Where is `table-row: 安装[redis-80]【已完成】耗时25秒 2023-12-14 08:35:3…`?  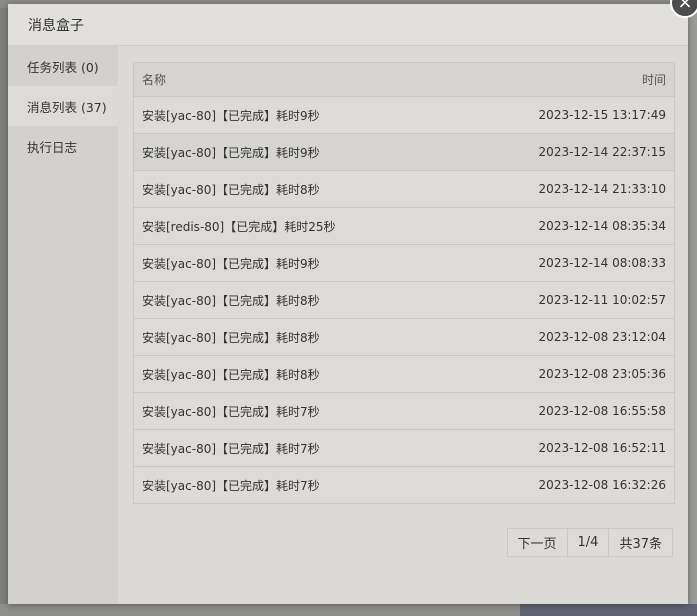 table-row: 安装[redis-80]【已完成】耗时25秒 2023-12-14 08:35:3… is located at coordinates (404, 225).